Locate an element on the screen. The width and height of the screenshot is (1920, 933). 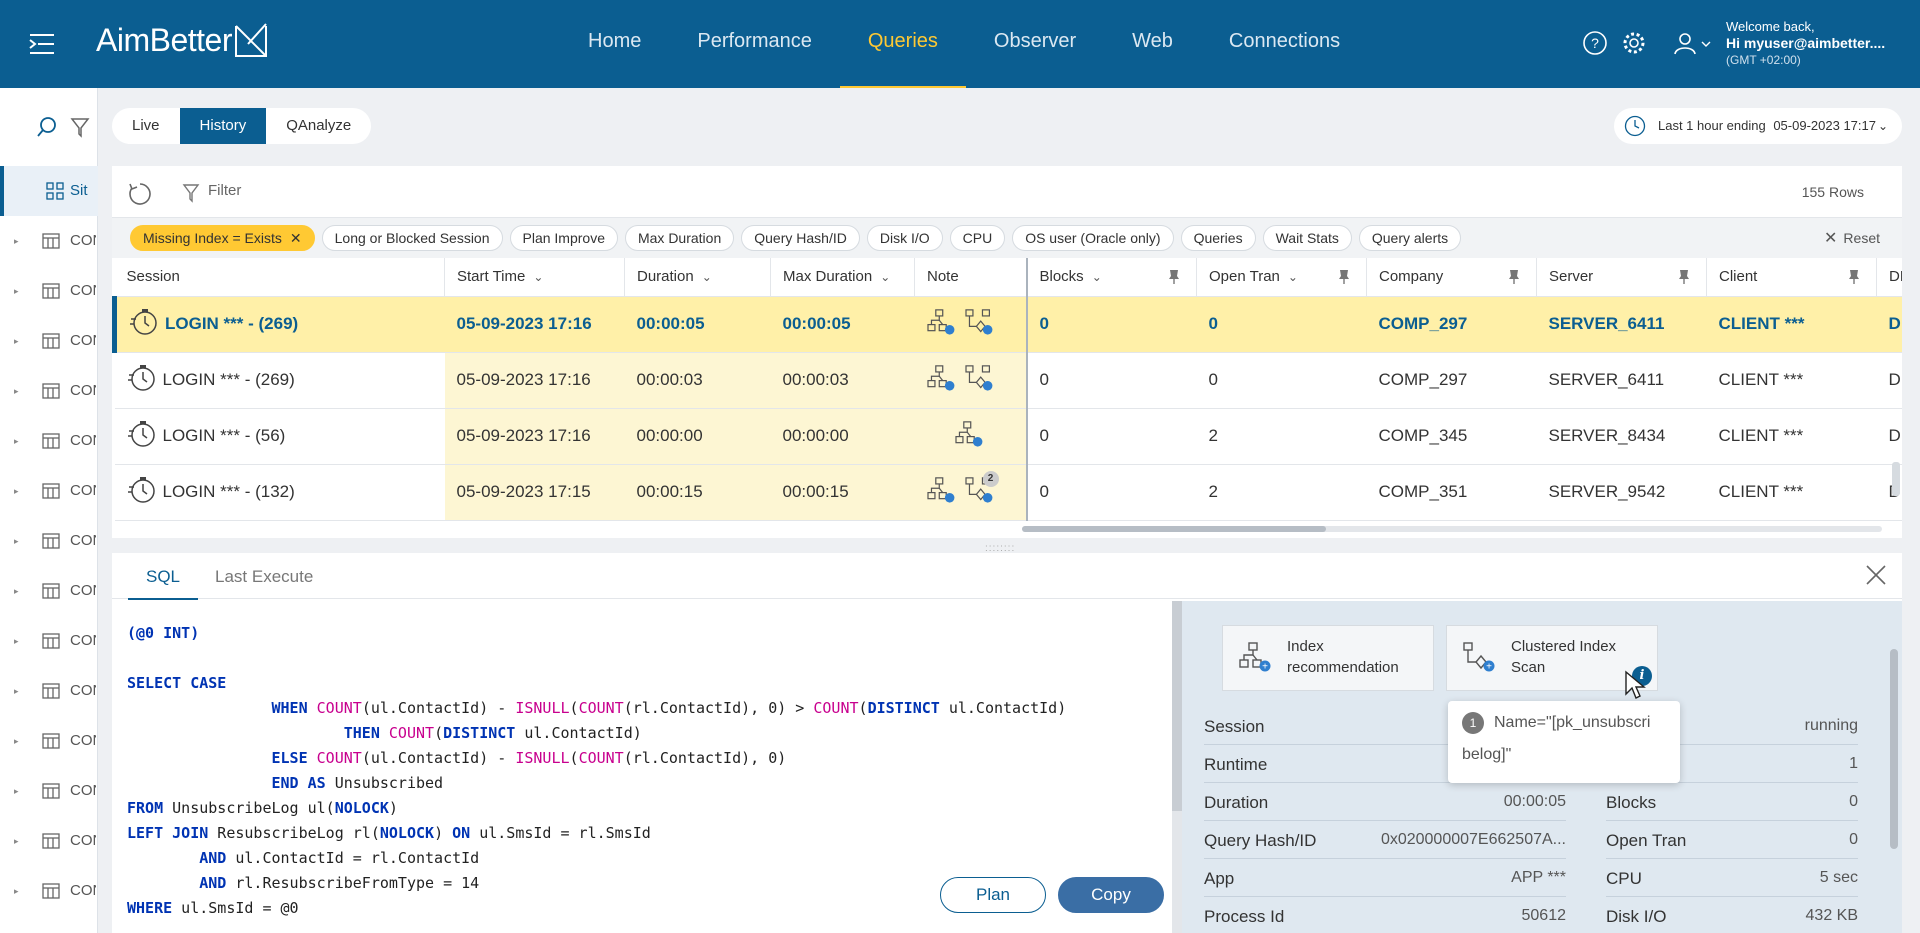
filter-chip: Max Duration is located at coordinates (679, 238).